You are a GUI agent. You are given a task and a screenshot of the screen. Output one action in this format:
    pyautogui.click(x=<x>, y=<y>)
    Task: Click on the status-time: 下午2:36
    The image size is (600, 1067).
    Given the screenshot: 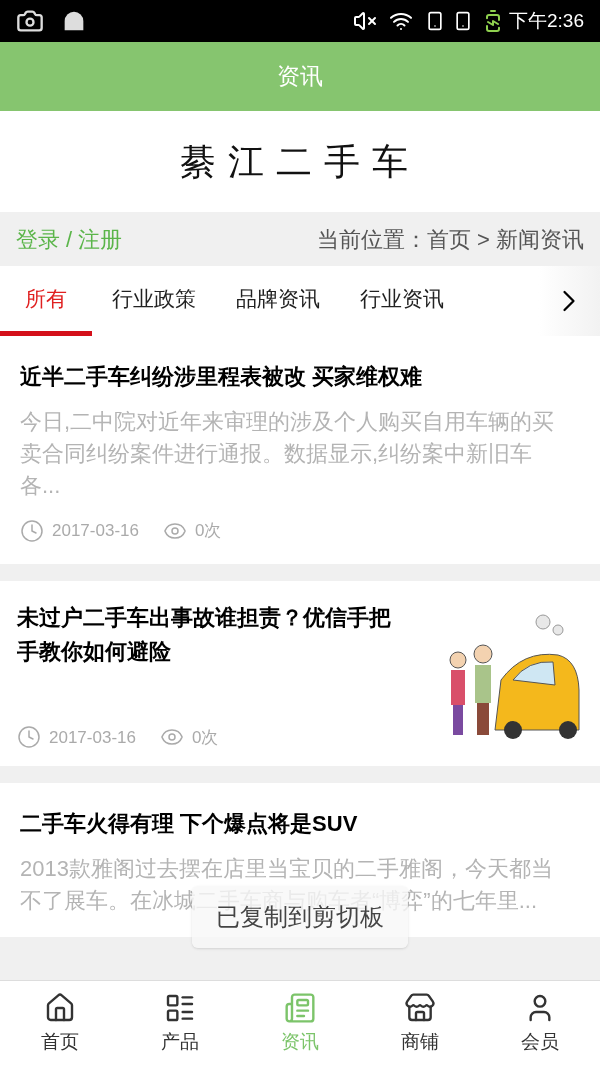 What is the action you would take?
    pyautogui.click(x=546, y=20)
    